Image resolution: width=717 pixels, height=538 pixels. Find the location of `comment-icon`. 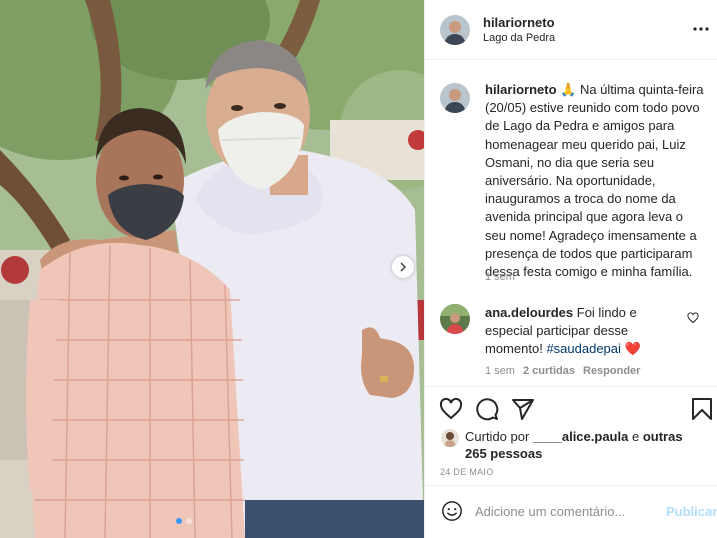

comment-icon is located at coordinates (487, 409).